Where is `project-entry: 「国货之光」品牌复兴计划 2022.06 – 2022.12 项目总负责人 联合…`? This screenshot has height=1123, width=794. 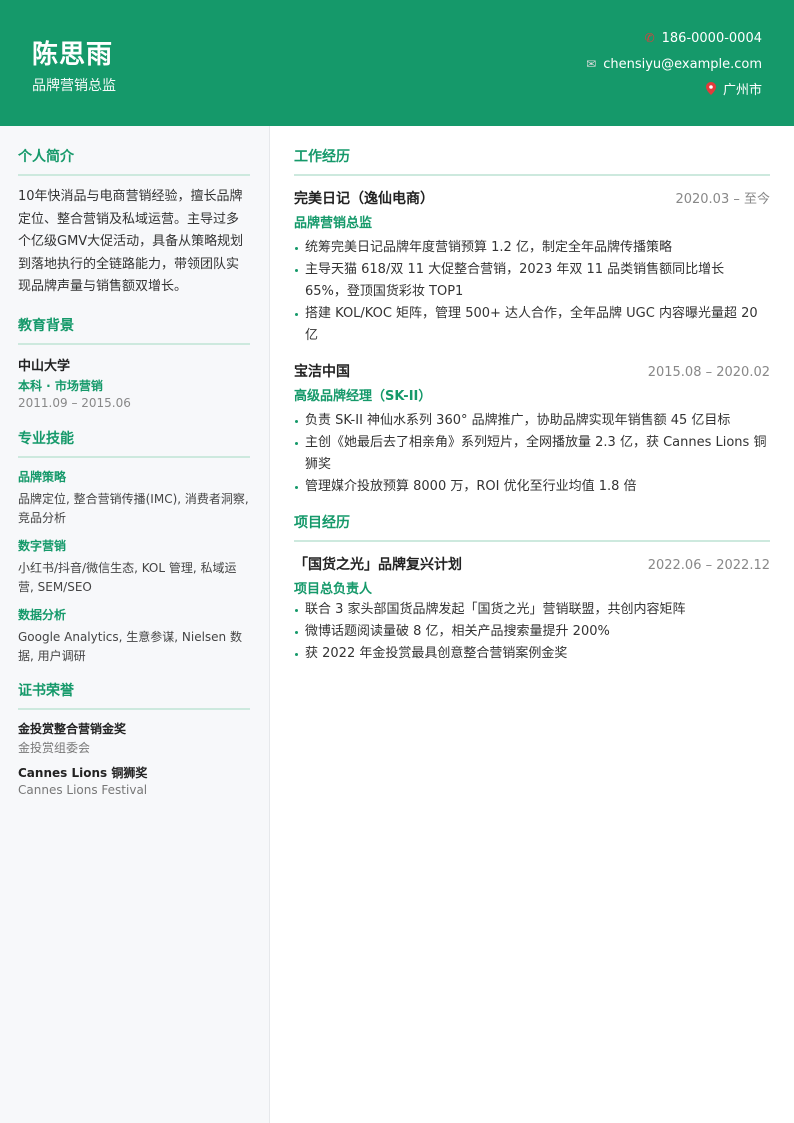 project-entry: 「国货之光」品牌复兴计划 2022.06 – 2022.12 项目总负责人 联合… is located at coordinates (532, 609).